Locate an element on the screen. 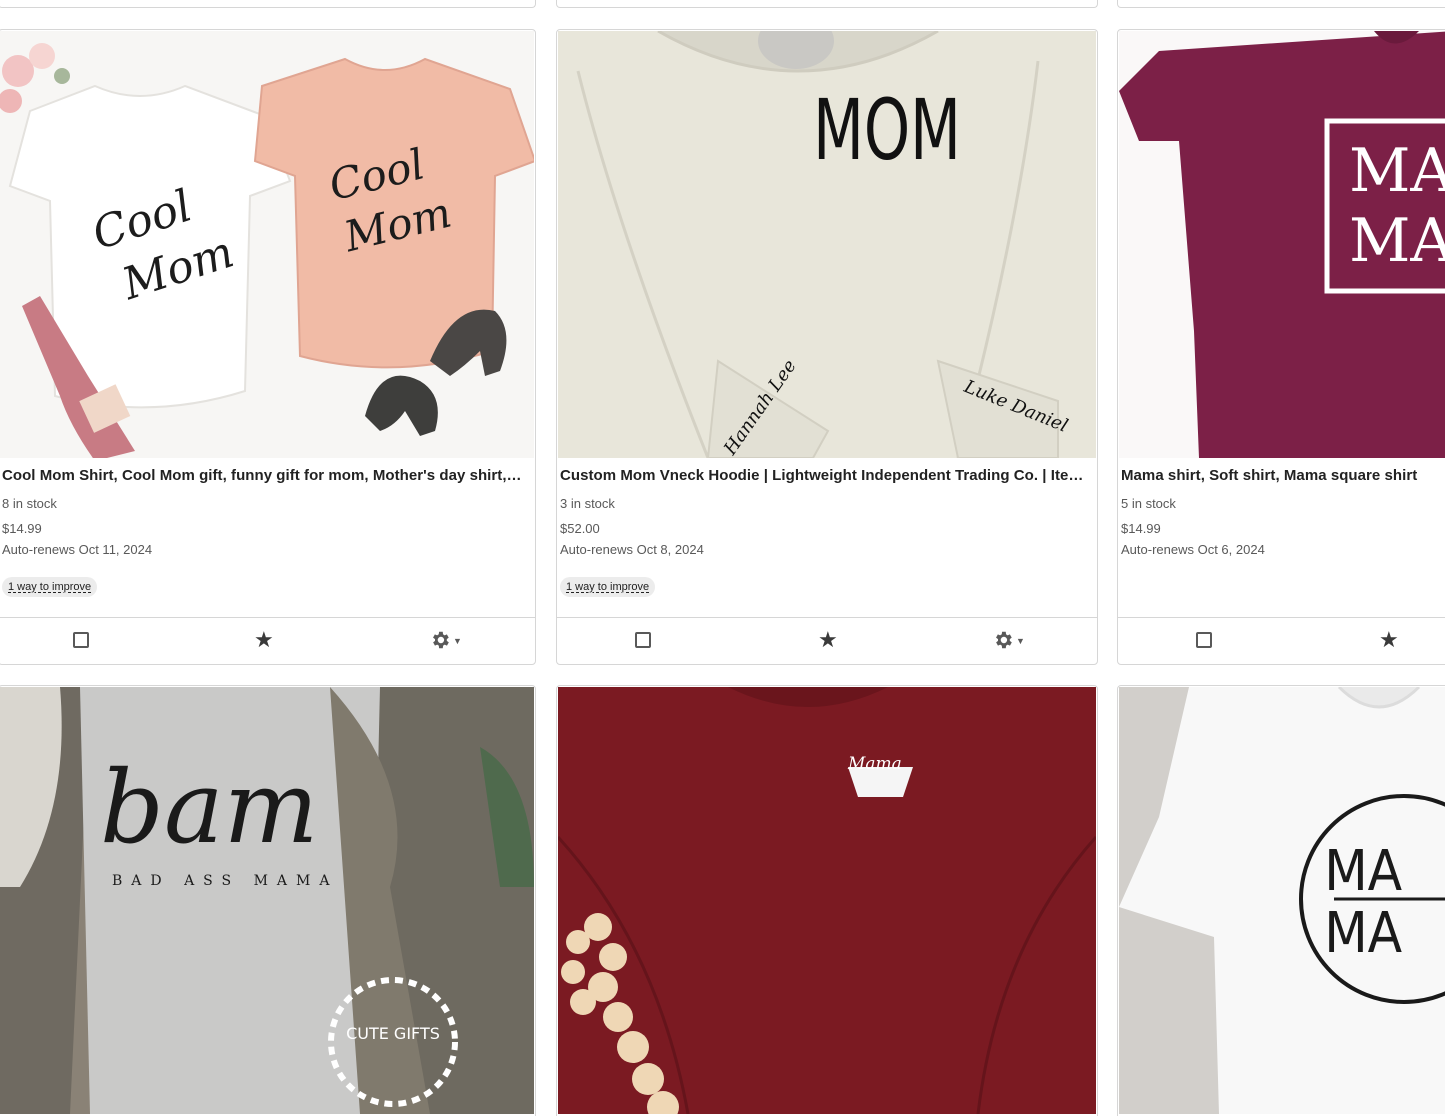 The height and width of the screenshot is (1116, 1445). svg-text: CUTE GIFTS is located at coordinates (393, 1033).